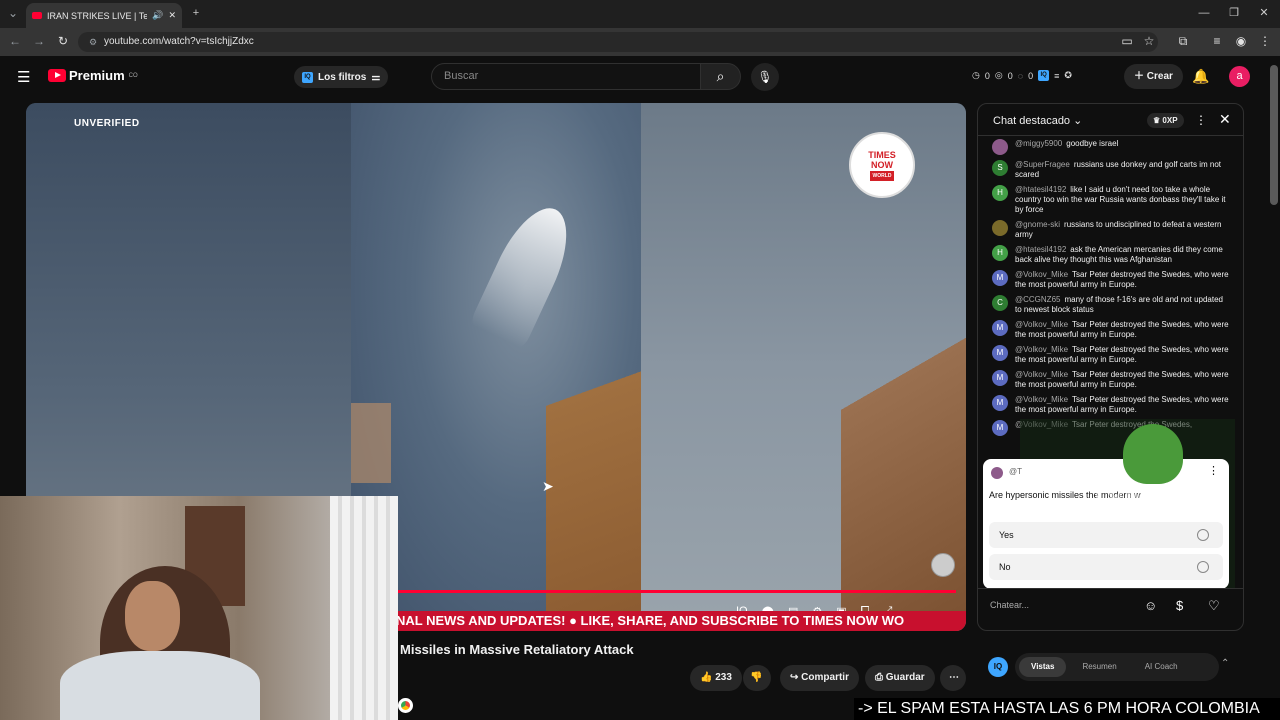 This screenshot has height=720, width=1280. Describe the element at coordinates (1127, 41) in the screenshot. I see `cast-icon: ▭` at that location.